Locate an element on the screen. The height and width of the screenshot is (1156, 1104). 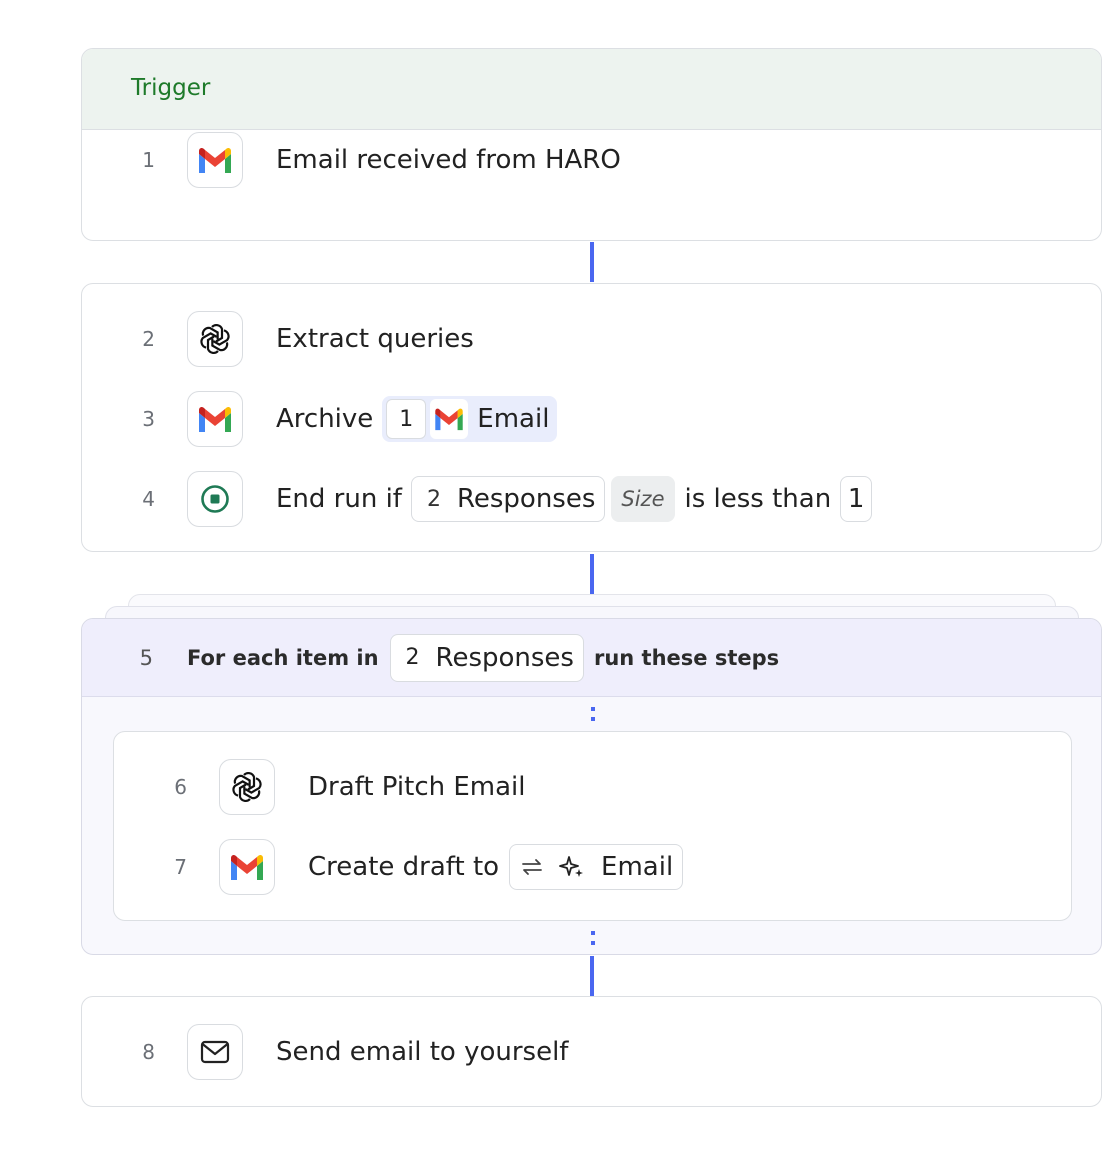
step-number: 5 is located at coordinates (146, 657).